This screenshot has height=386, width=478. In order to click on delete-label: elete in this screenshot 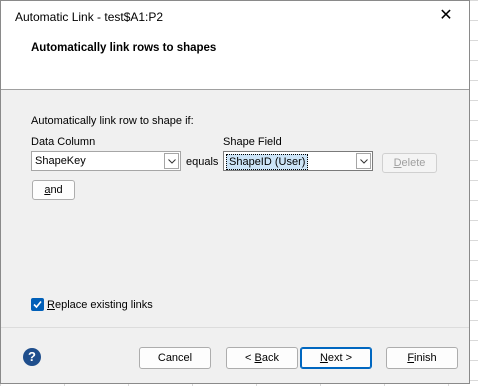, I will do `click(413, 163)`.